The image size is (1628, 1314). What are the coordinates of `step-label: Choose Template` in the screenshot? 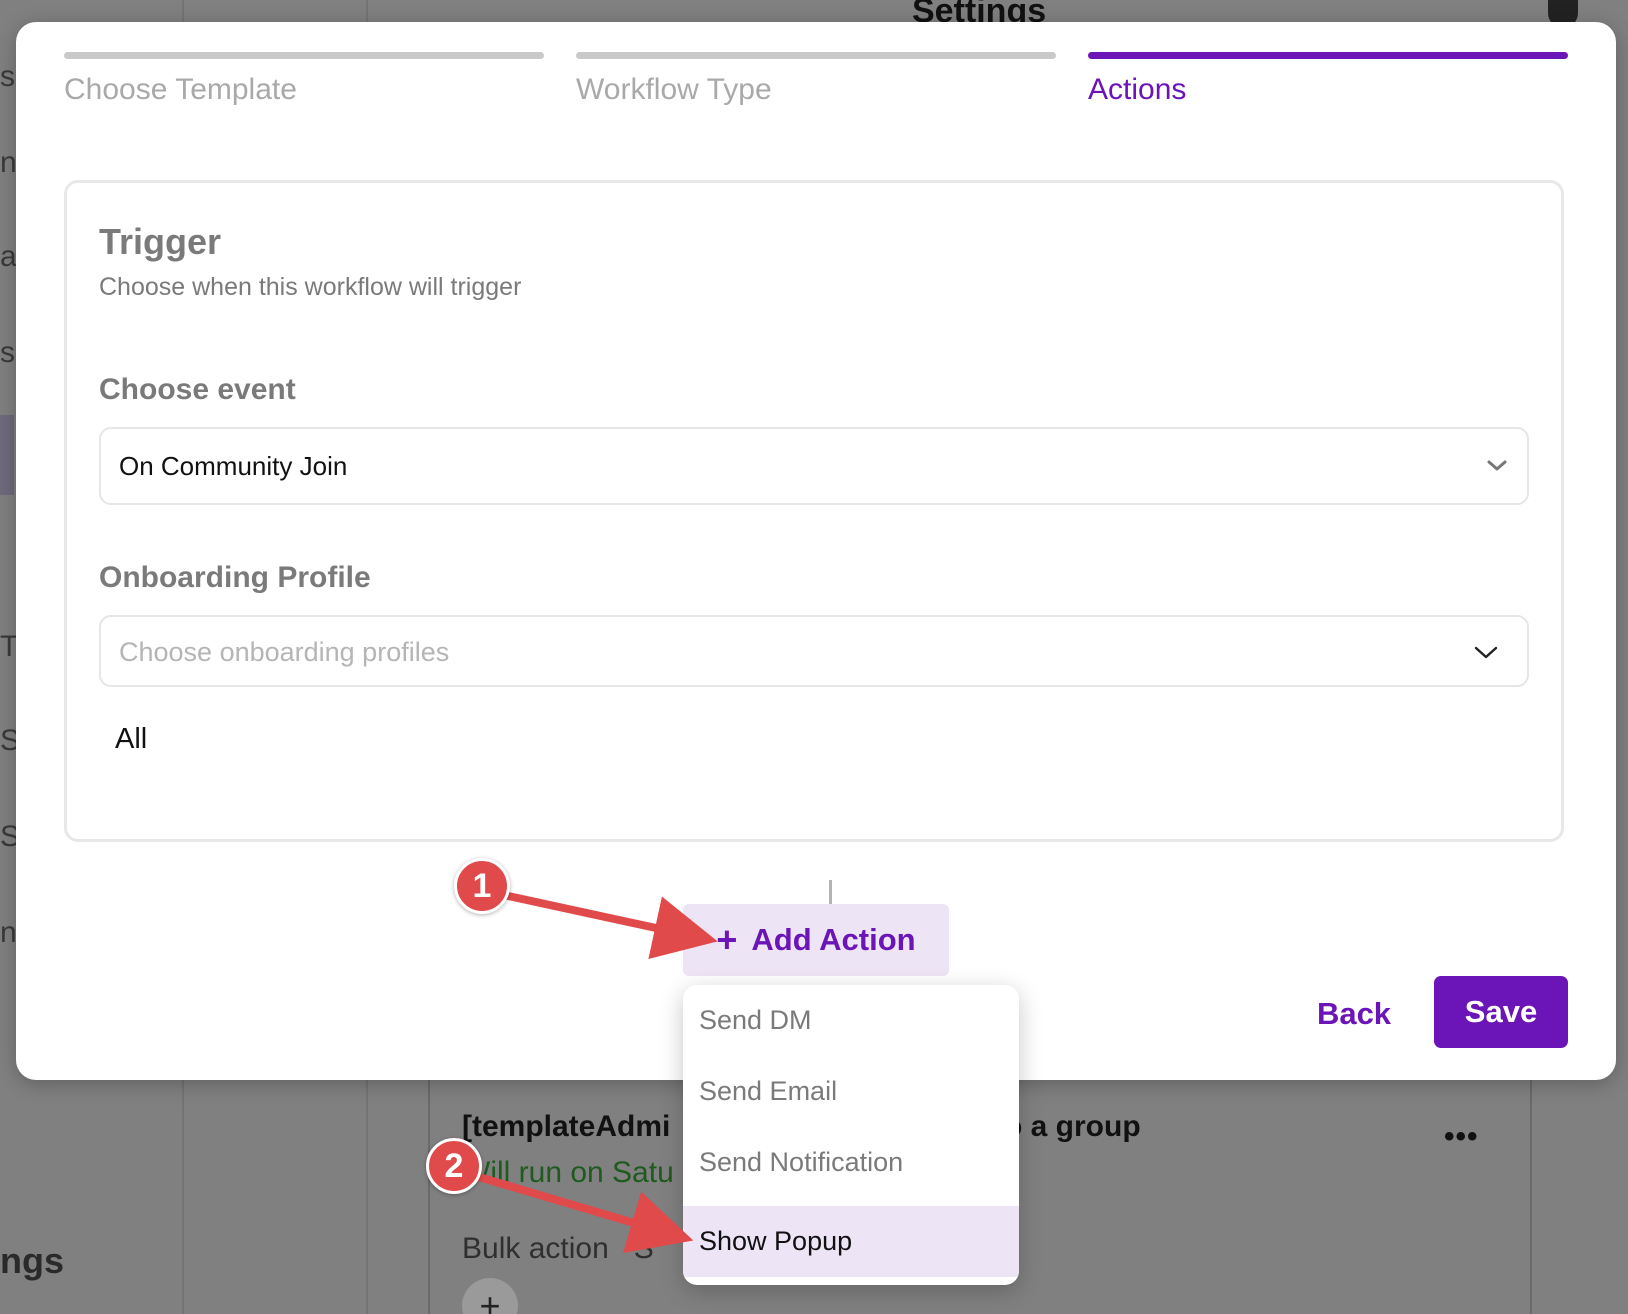 It's located at (180, 89).